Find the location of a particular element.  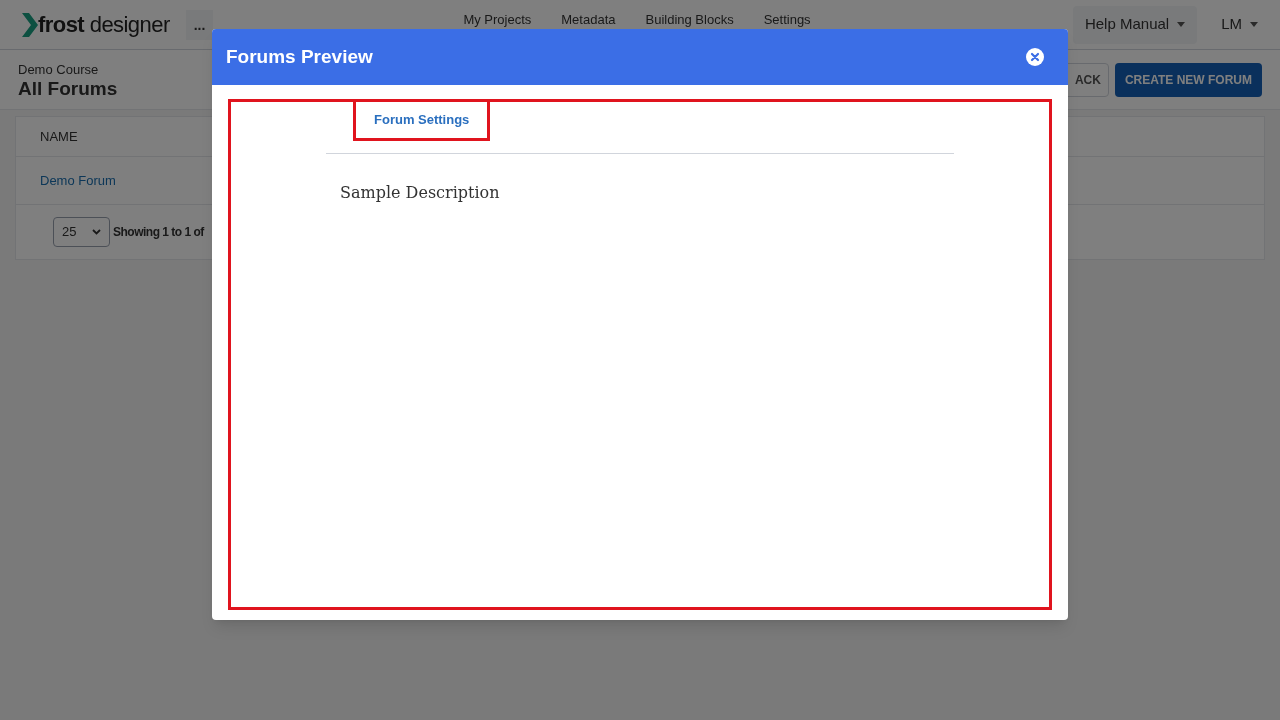

close-button is located at coordinates (1035, 57).